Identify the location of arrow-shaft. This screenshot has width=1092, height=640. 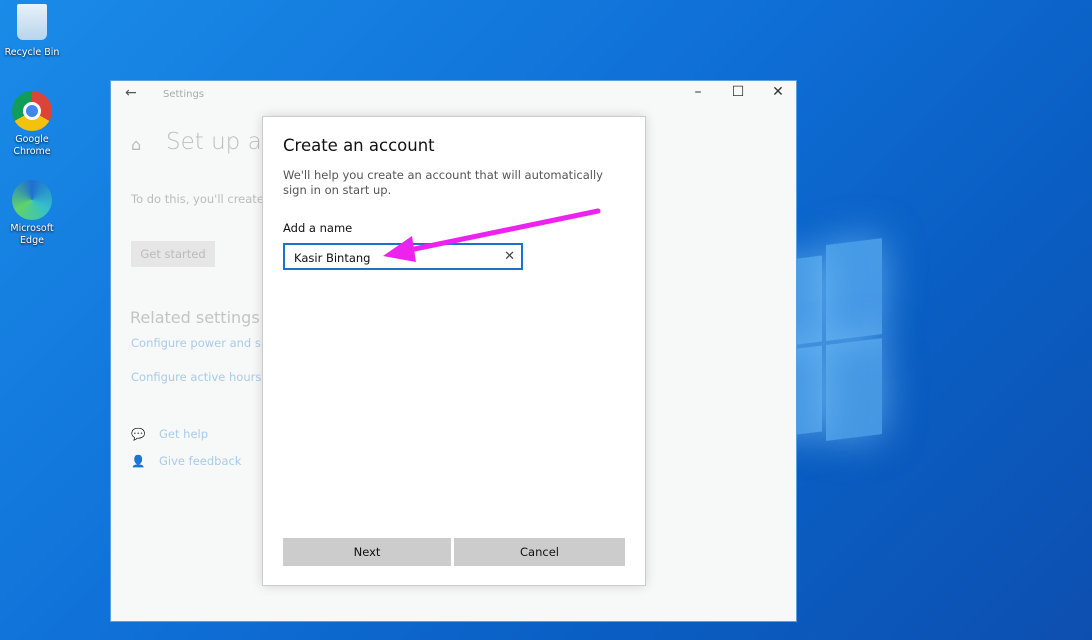
(499, 231).